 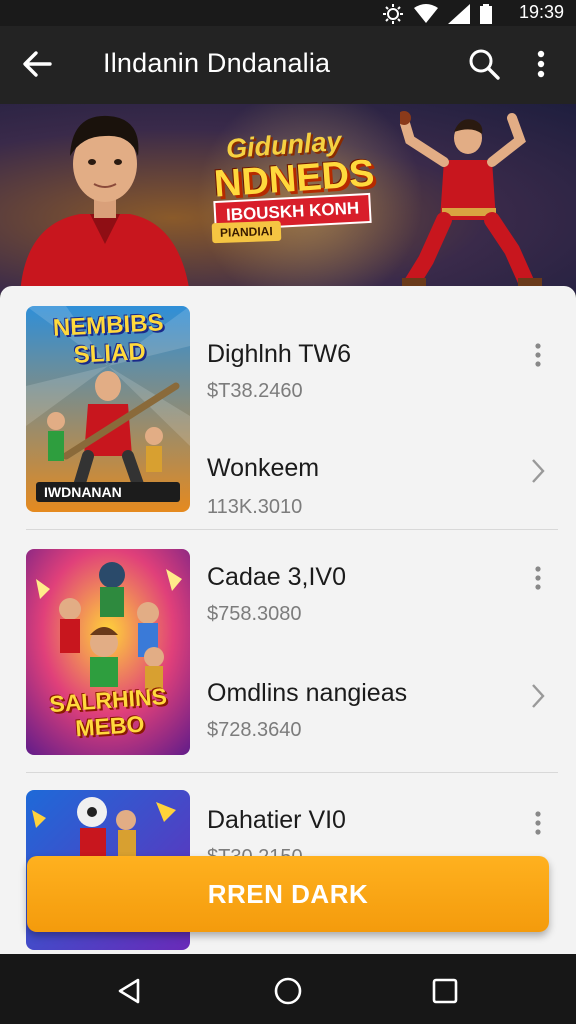 What do you see at coordinates (246, 232) in the screenshot?
I see `hero-badge: PIANDIAI` at bounding box center [246, 232].